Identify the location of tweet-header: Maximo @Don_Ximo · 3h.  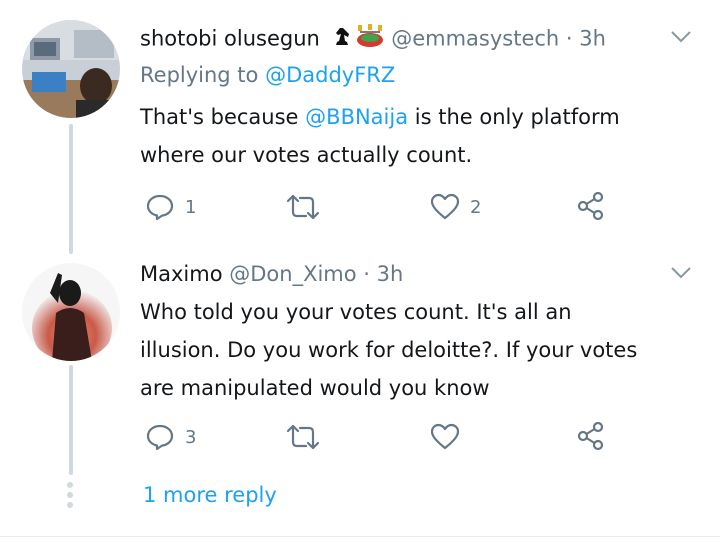
(271, 274).